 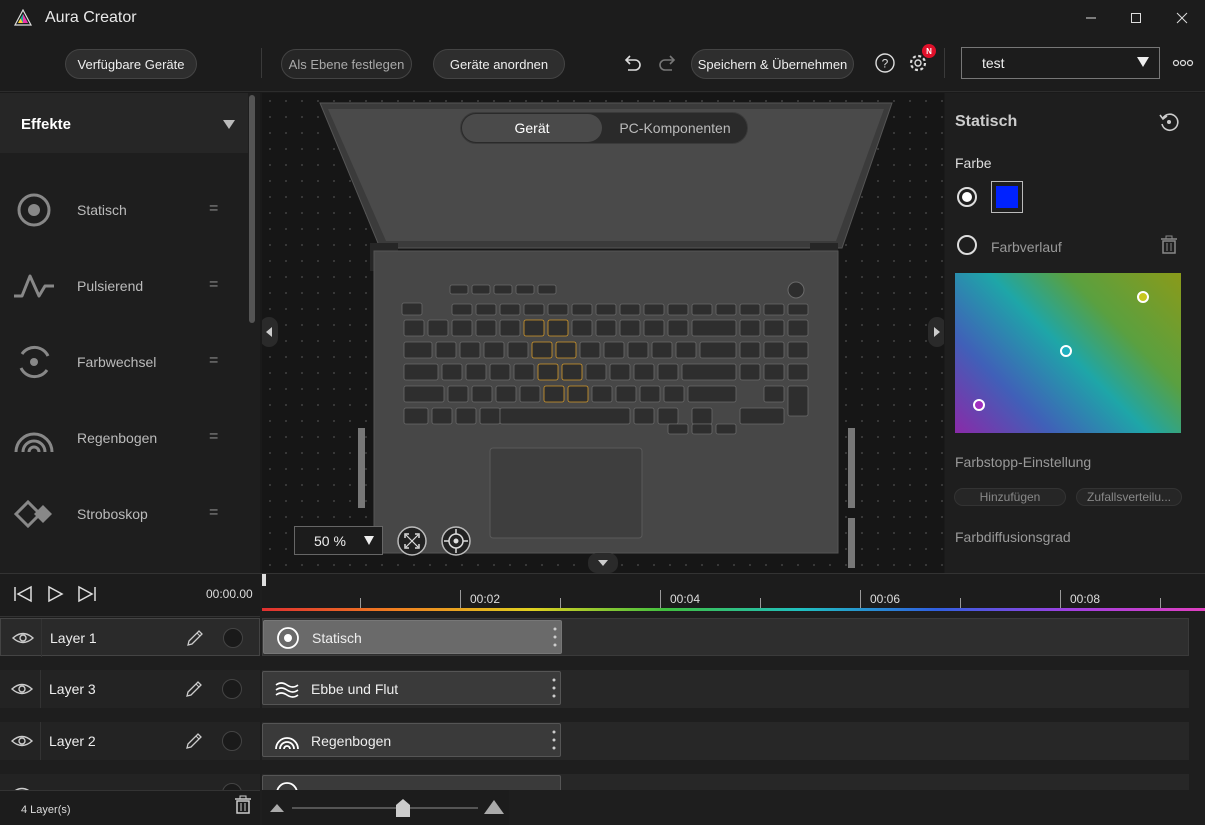 I want to click on redo-button, so click(x=668, y=64).